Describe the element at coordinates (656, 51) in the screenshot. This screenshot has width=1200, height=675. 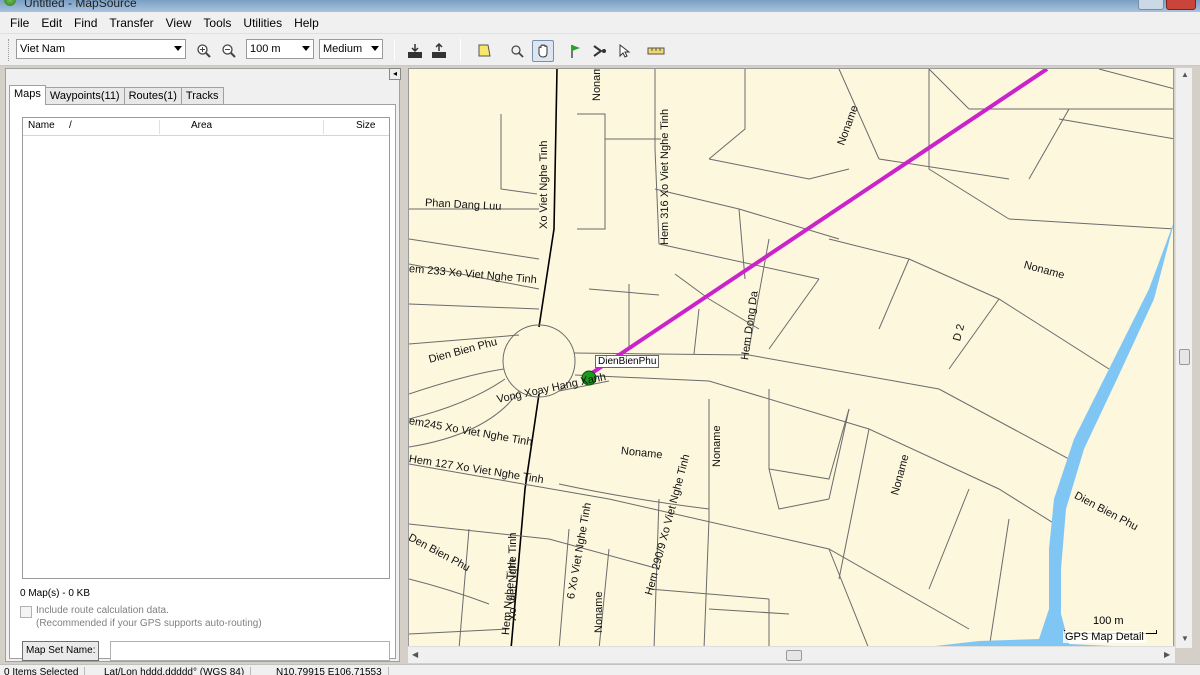
I see `measure-distance-icon` at that location.